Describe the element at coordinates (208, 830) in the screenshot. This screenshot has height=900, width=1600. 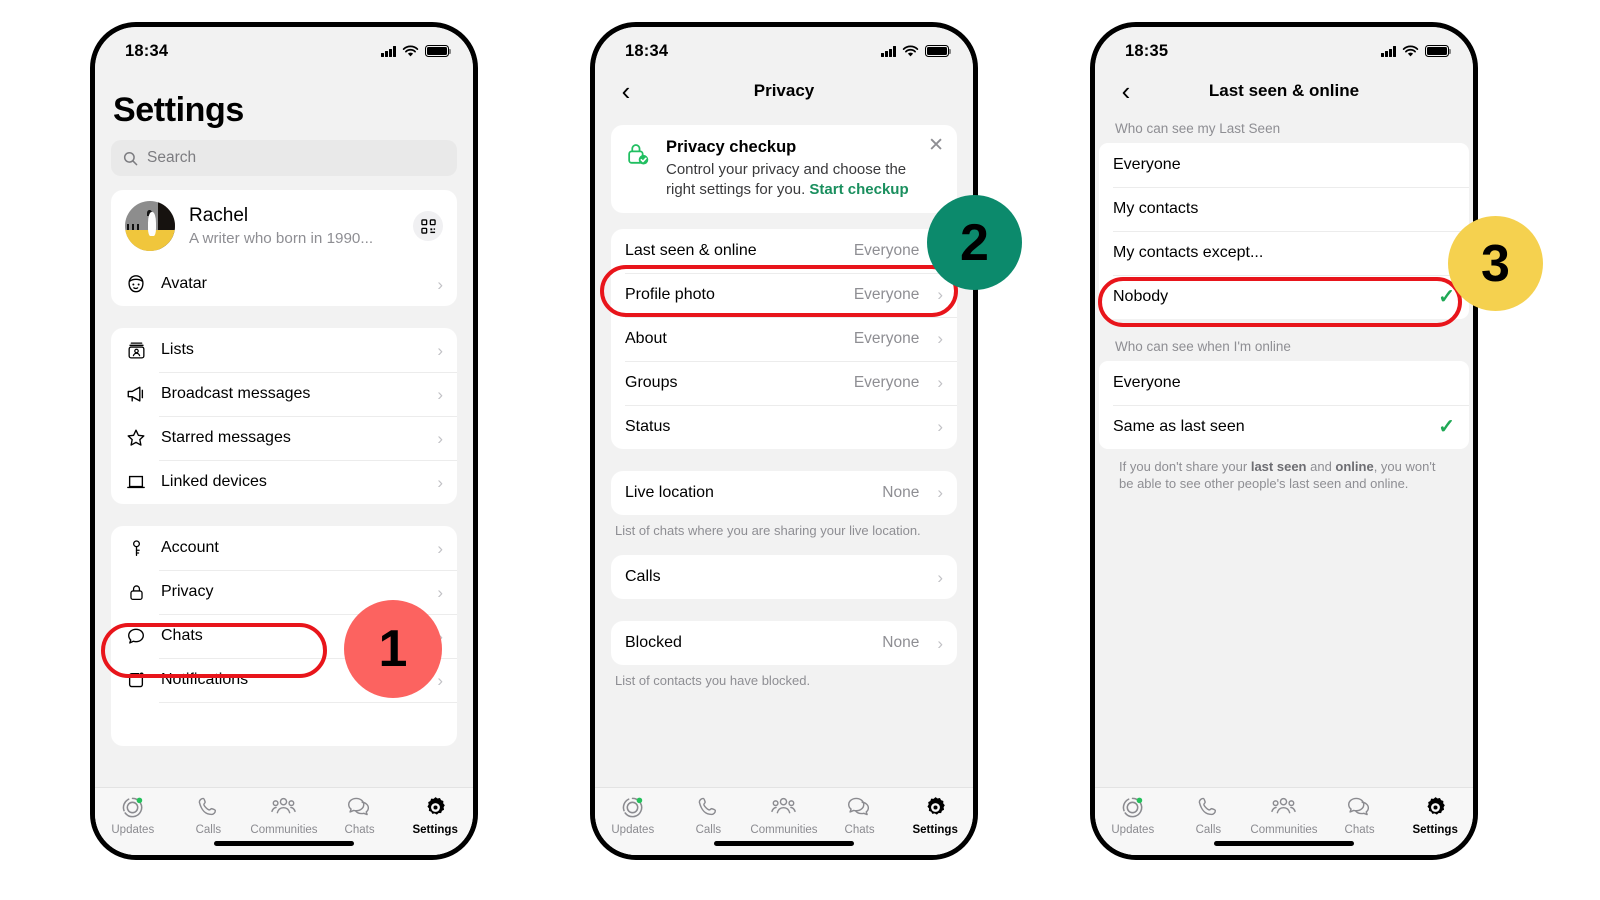
I see `tab-label: Calls` at that location.